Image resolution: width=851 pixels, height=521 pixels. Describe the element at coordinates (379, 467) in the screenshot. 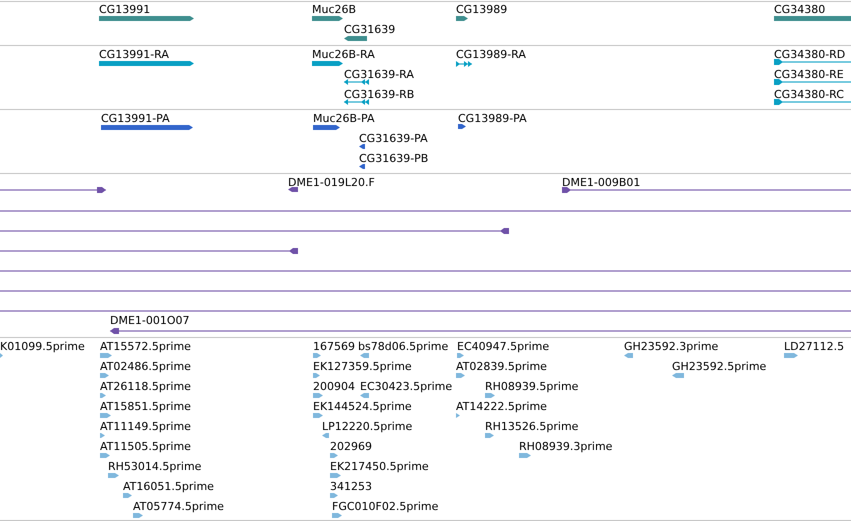

I see `feature-label: EK217450.5prime` at that location.